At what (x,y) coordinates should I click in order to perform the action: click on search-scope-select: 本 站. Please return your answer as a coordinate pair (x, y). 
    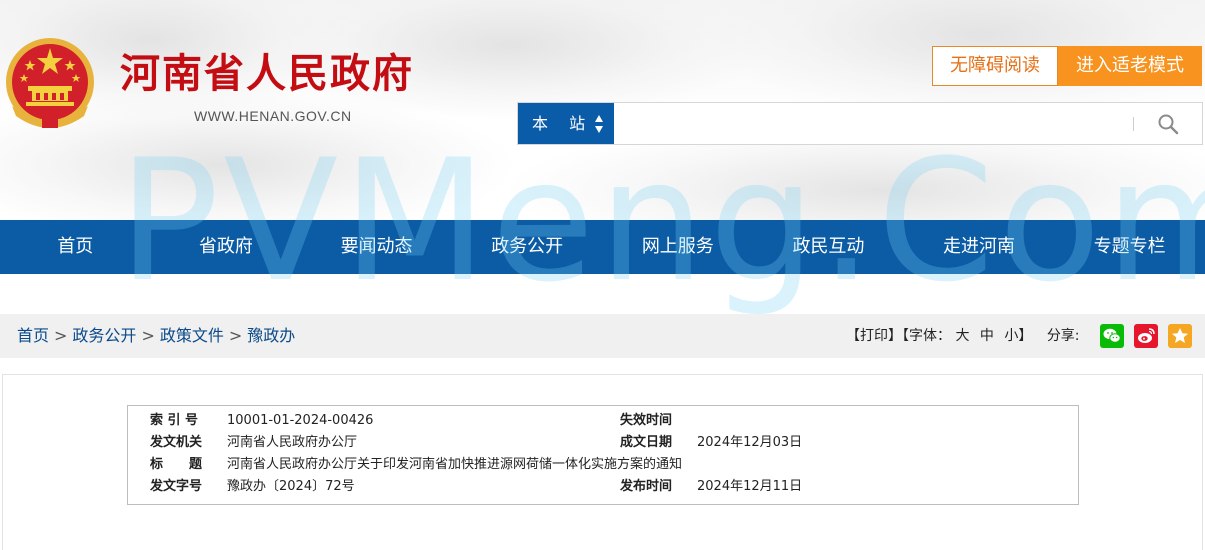
    Looking at the image, I should click on (566, 123).